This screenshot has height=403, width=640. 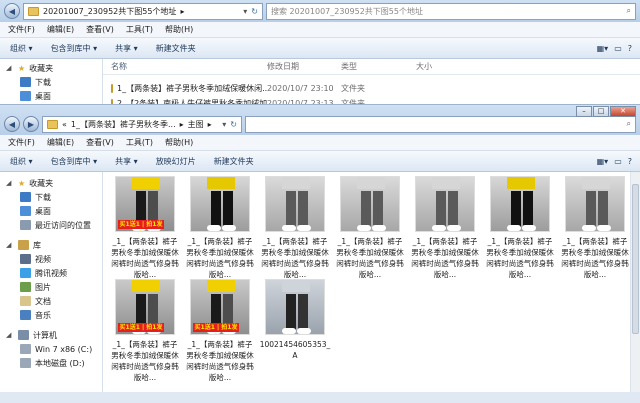 What do you see at coordinates (196, 124) in the screenshot?
I see `path-segment: 主图` at bounding box center [196, 124].